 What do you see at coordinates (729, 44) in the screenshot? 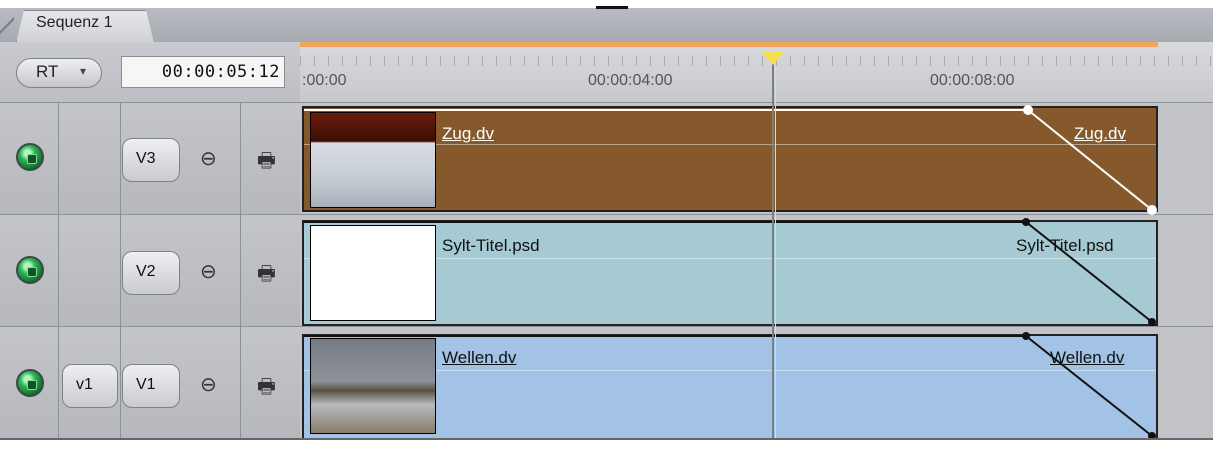
I see `render-status-bar` at bounding box center [729, 44].